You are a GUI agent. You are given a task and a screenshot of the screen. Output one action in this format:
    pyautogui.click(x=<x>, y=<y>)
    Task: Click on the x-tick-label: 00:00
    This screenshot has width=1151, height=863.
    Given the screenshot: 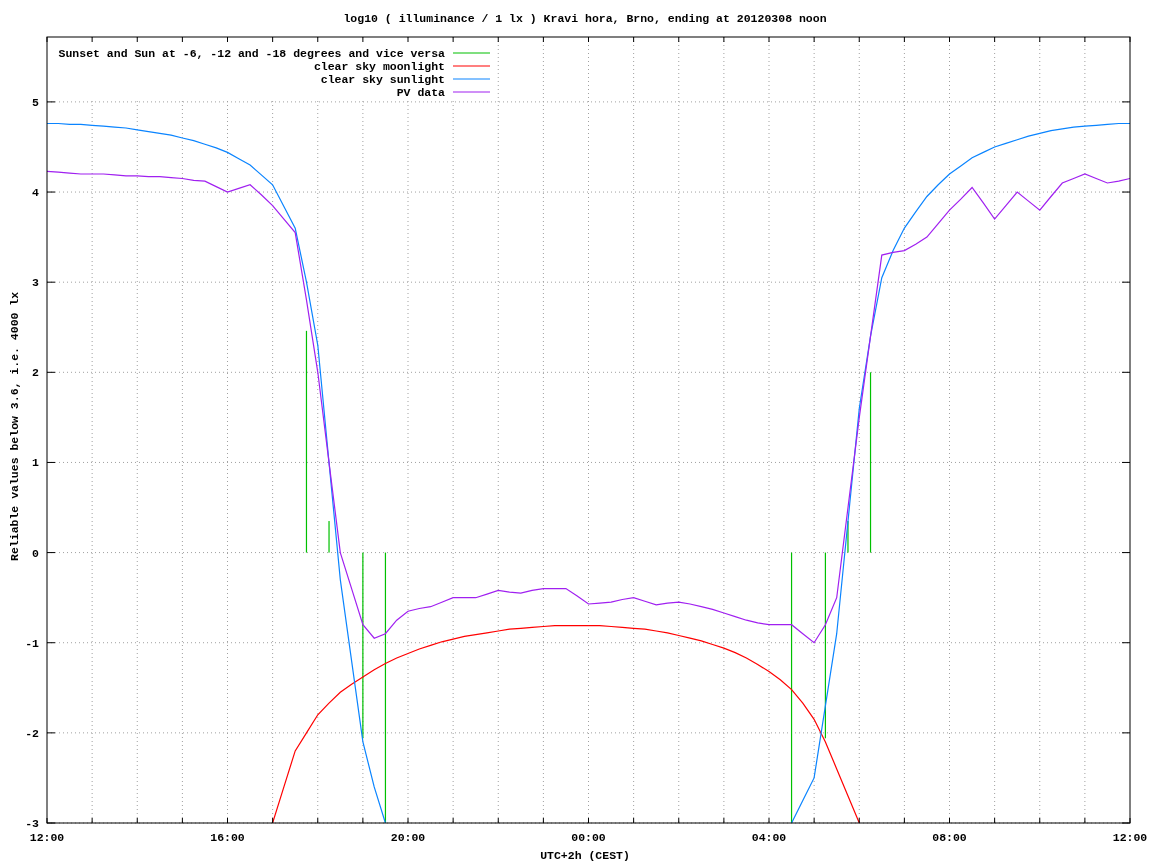 What is the action you would take?
    pyautogui.click(x=588, y=837)
    